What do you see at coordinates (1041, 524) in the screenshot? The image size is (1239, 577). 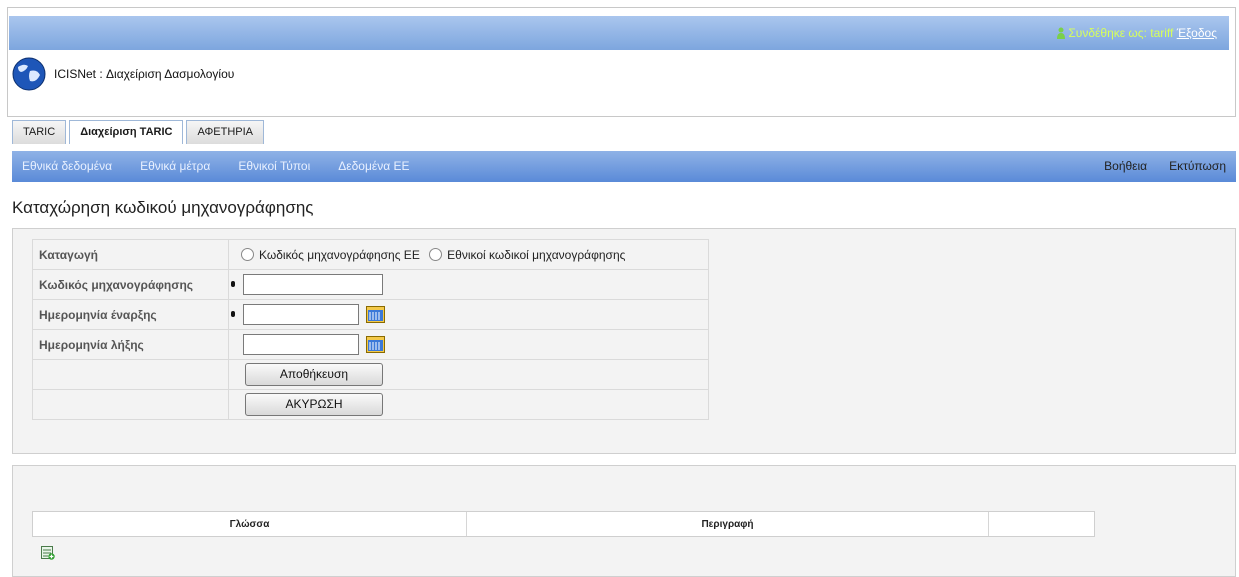 I see `column-actions` at bounding box center [1041, 524].